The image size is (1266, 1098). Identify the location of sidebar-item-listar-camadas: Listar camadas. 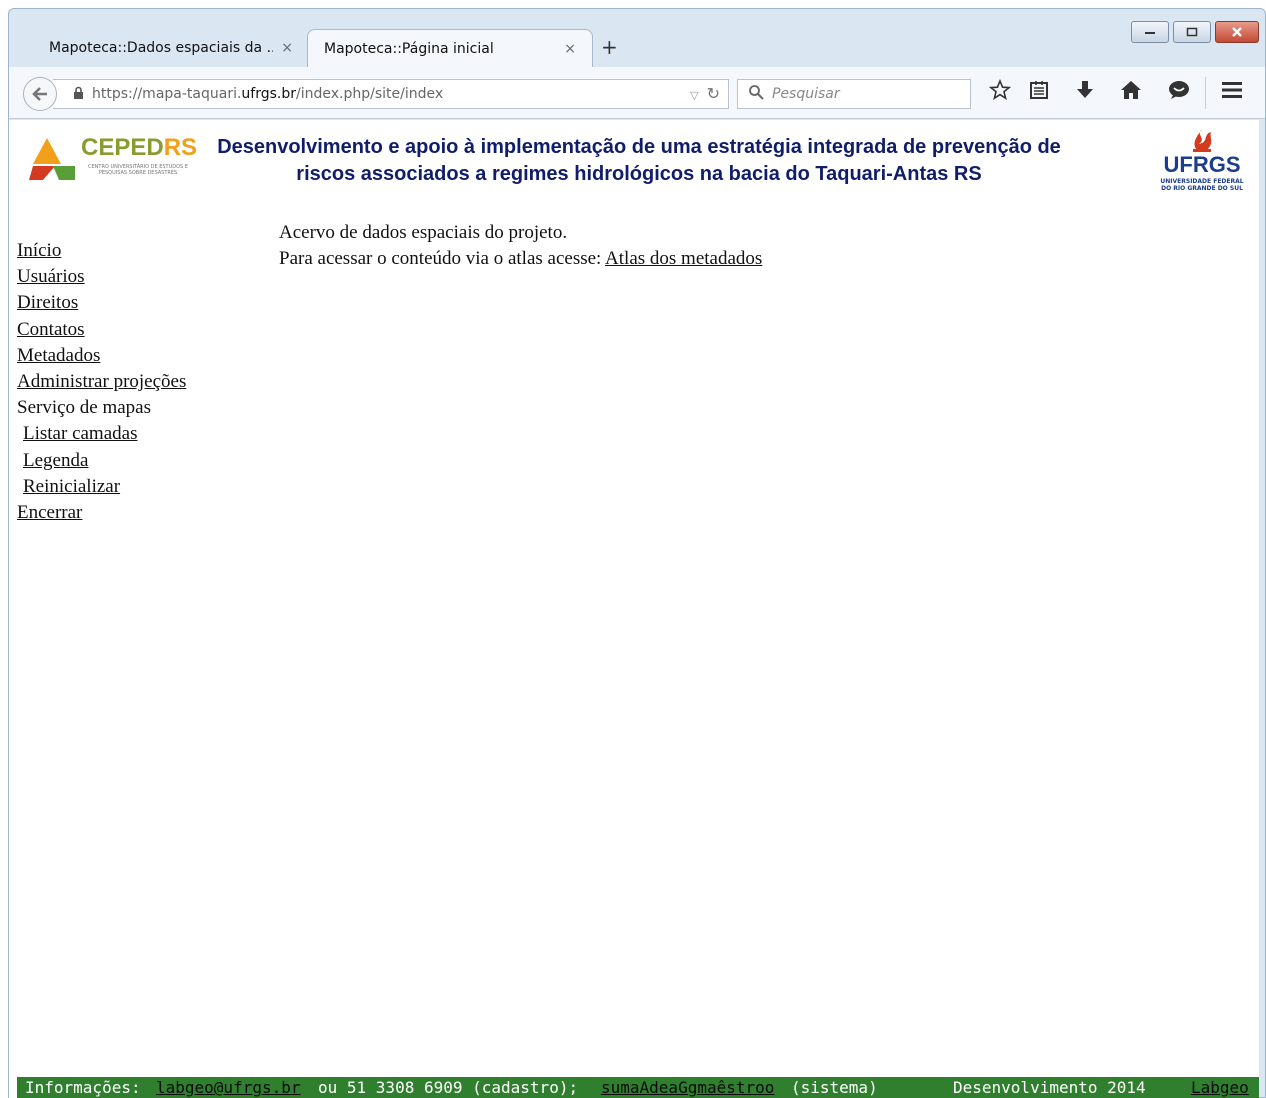
(101, 434).